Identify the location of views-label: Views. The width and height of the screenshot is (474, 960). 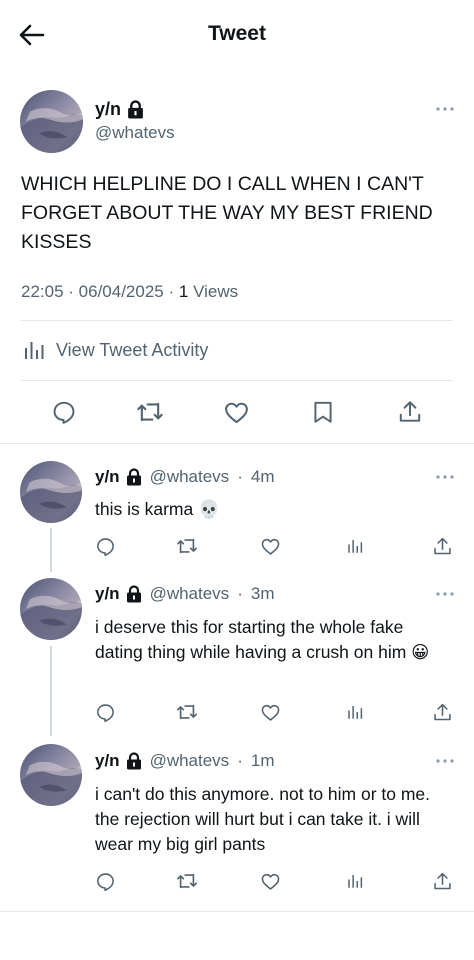
(216, 291).